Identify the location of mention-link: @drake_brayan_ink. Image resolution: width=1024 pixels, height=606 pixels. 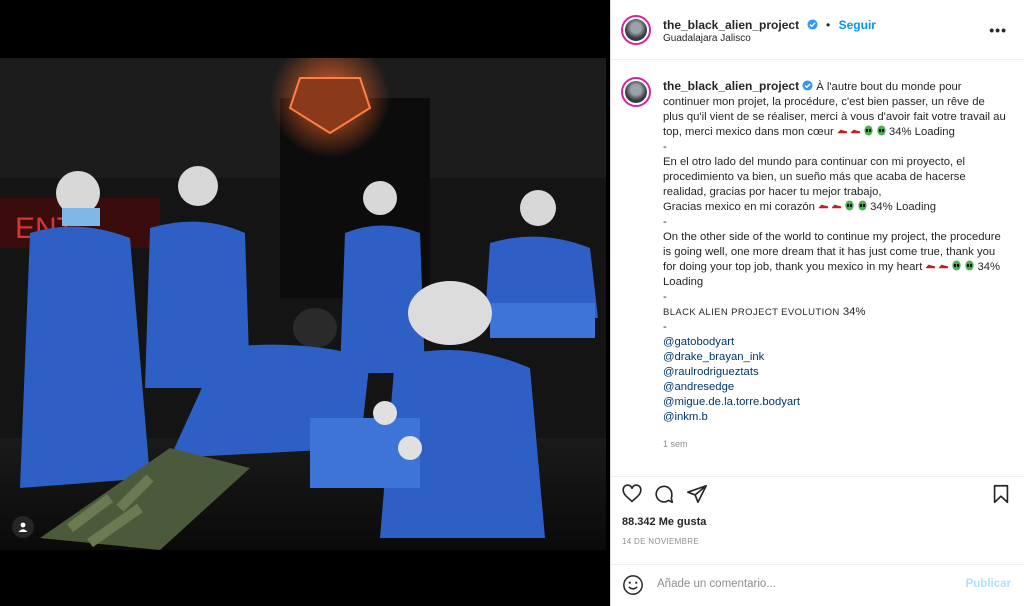
(835, 357).